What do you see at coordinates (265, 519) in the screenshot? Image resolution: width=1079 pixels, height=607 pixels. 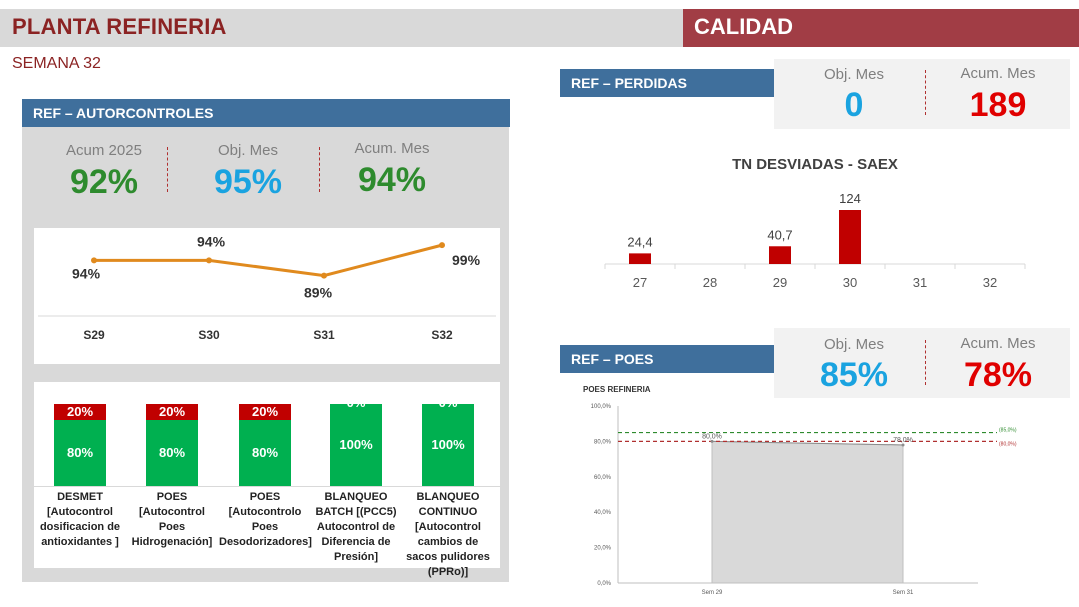 I see `stacked-bar-category-label: POES [Autocontrolo Poes Desodorizadores]` at bounding box center [265, 519].